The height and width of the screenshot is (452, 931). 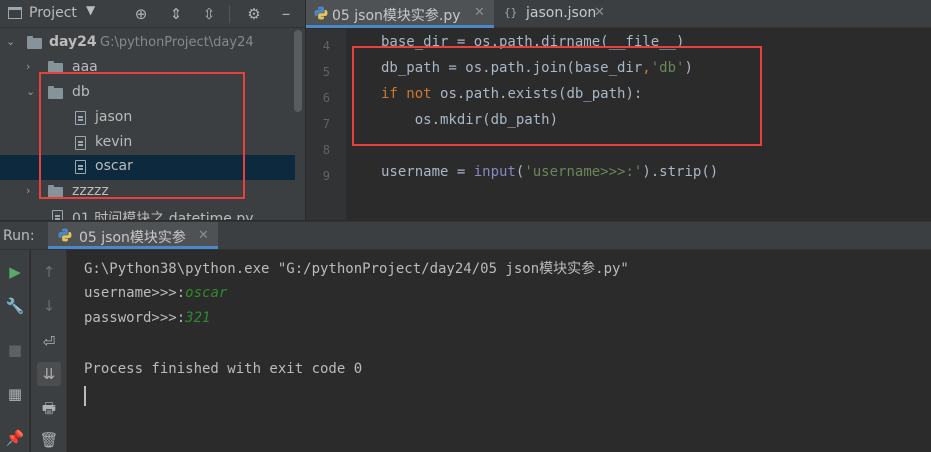 What do you see at coordinates (53, 13) in the screenshot?
I see `project-view-selector: Project` at bounding box center [53, 13].